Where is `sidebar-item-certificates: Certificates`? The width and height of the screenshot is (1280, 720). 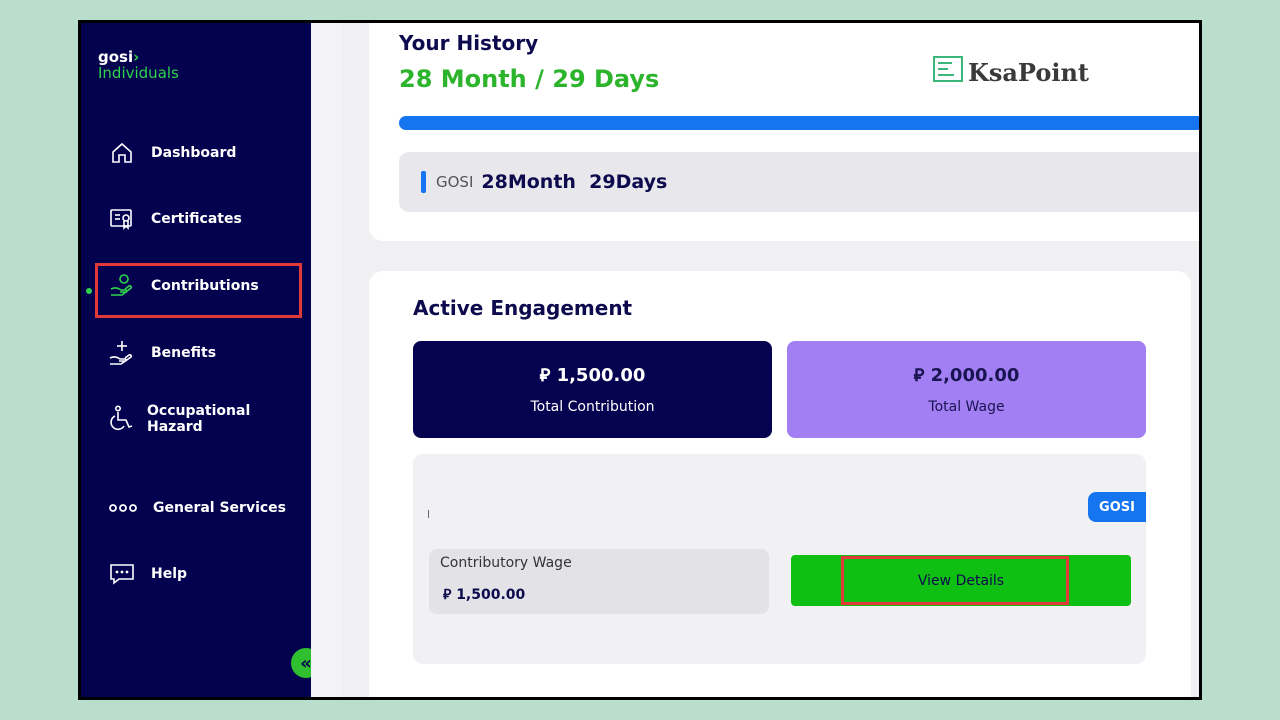 sidebar-item-certificates: Certificates is located at coordinates (174, 219).